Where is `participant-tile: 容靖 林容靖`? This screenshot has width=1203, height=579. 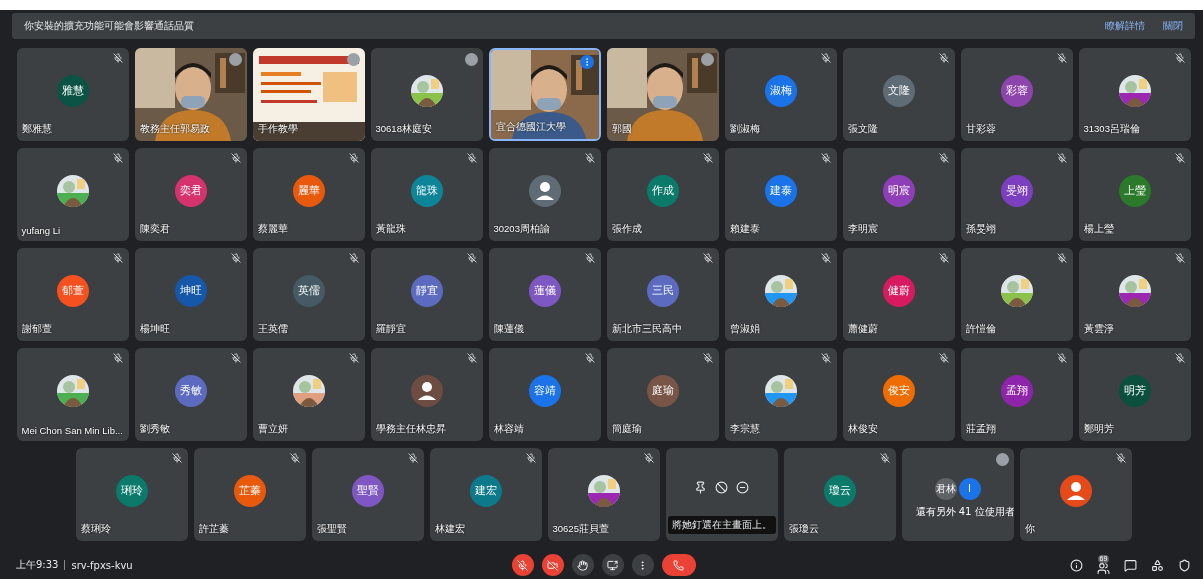 participant-tile: 容靖 林容靖 is located at coordinates (544, 394).